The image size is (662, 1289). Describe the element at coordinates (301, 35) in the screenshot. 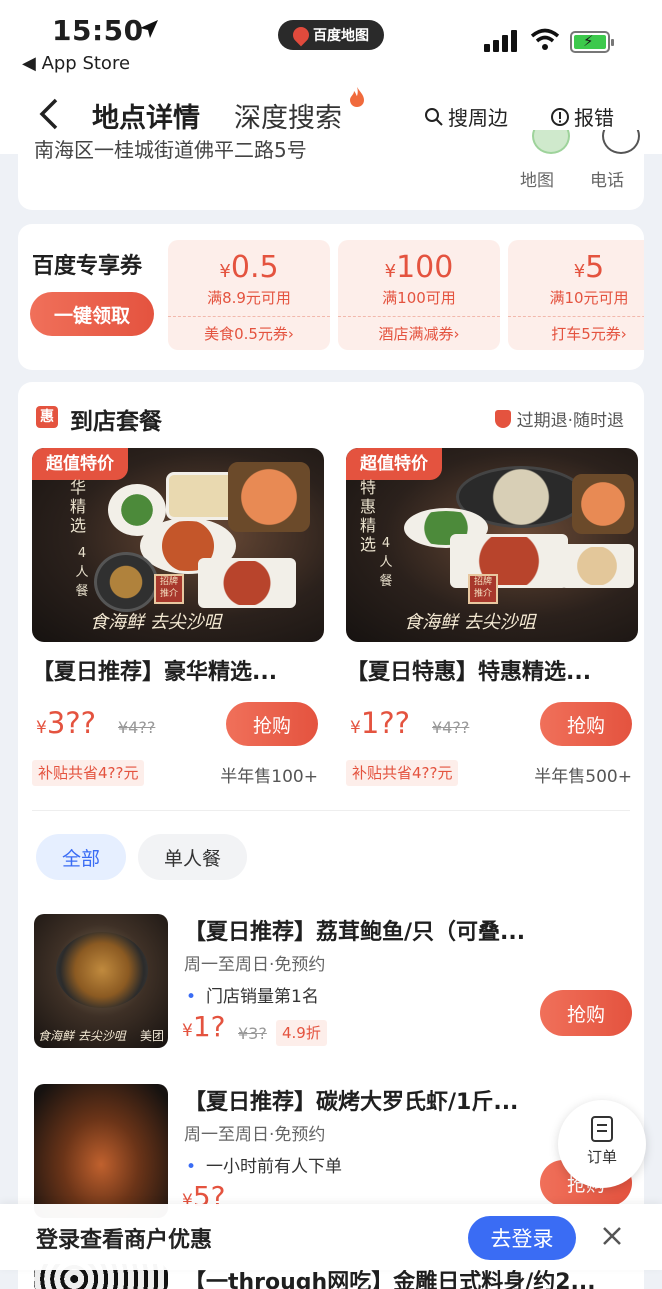

I see `map-pin-icon` at that location.